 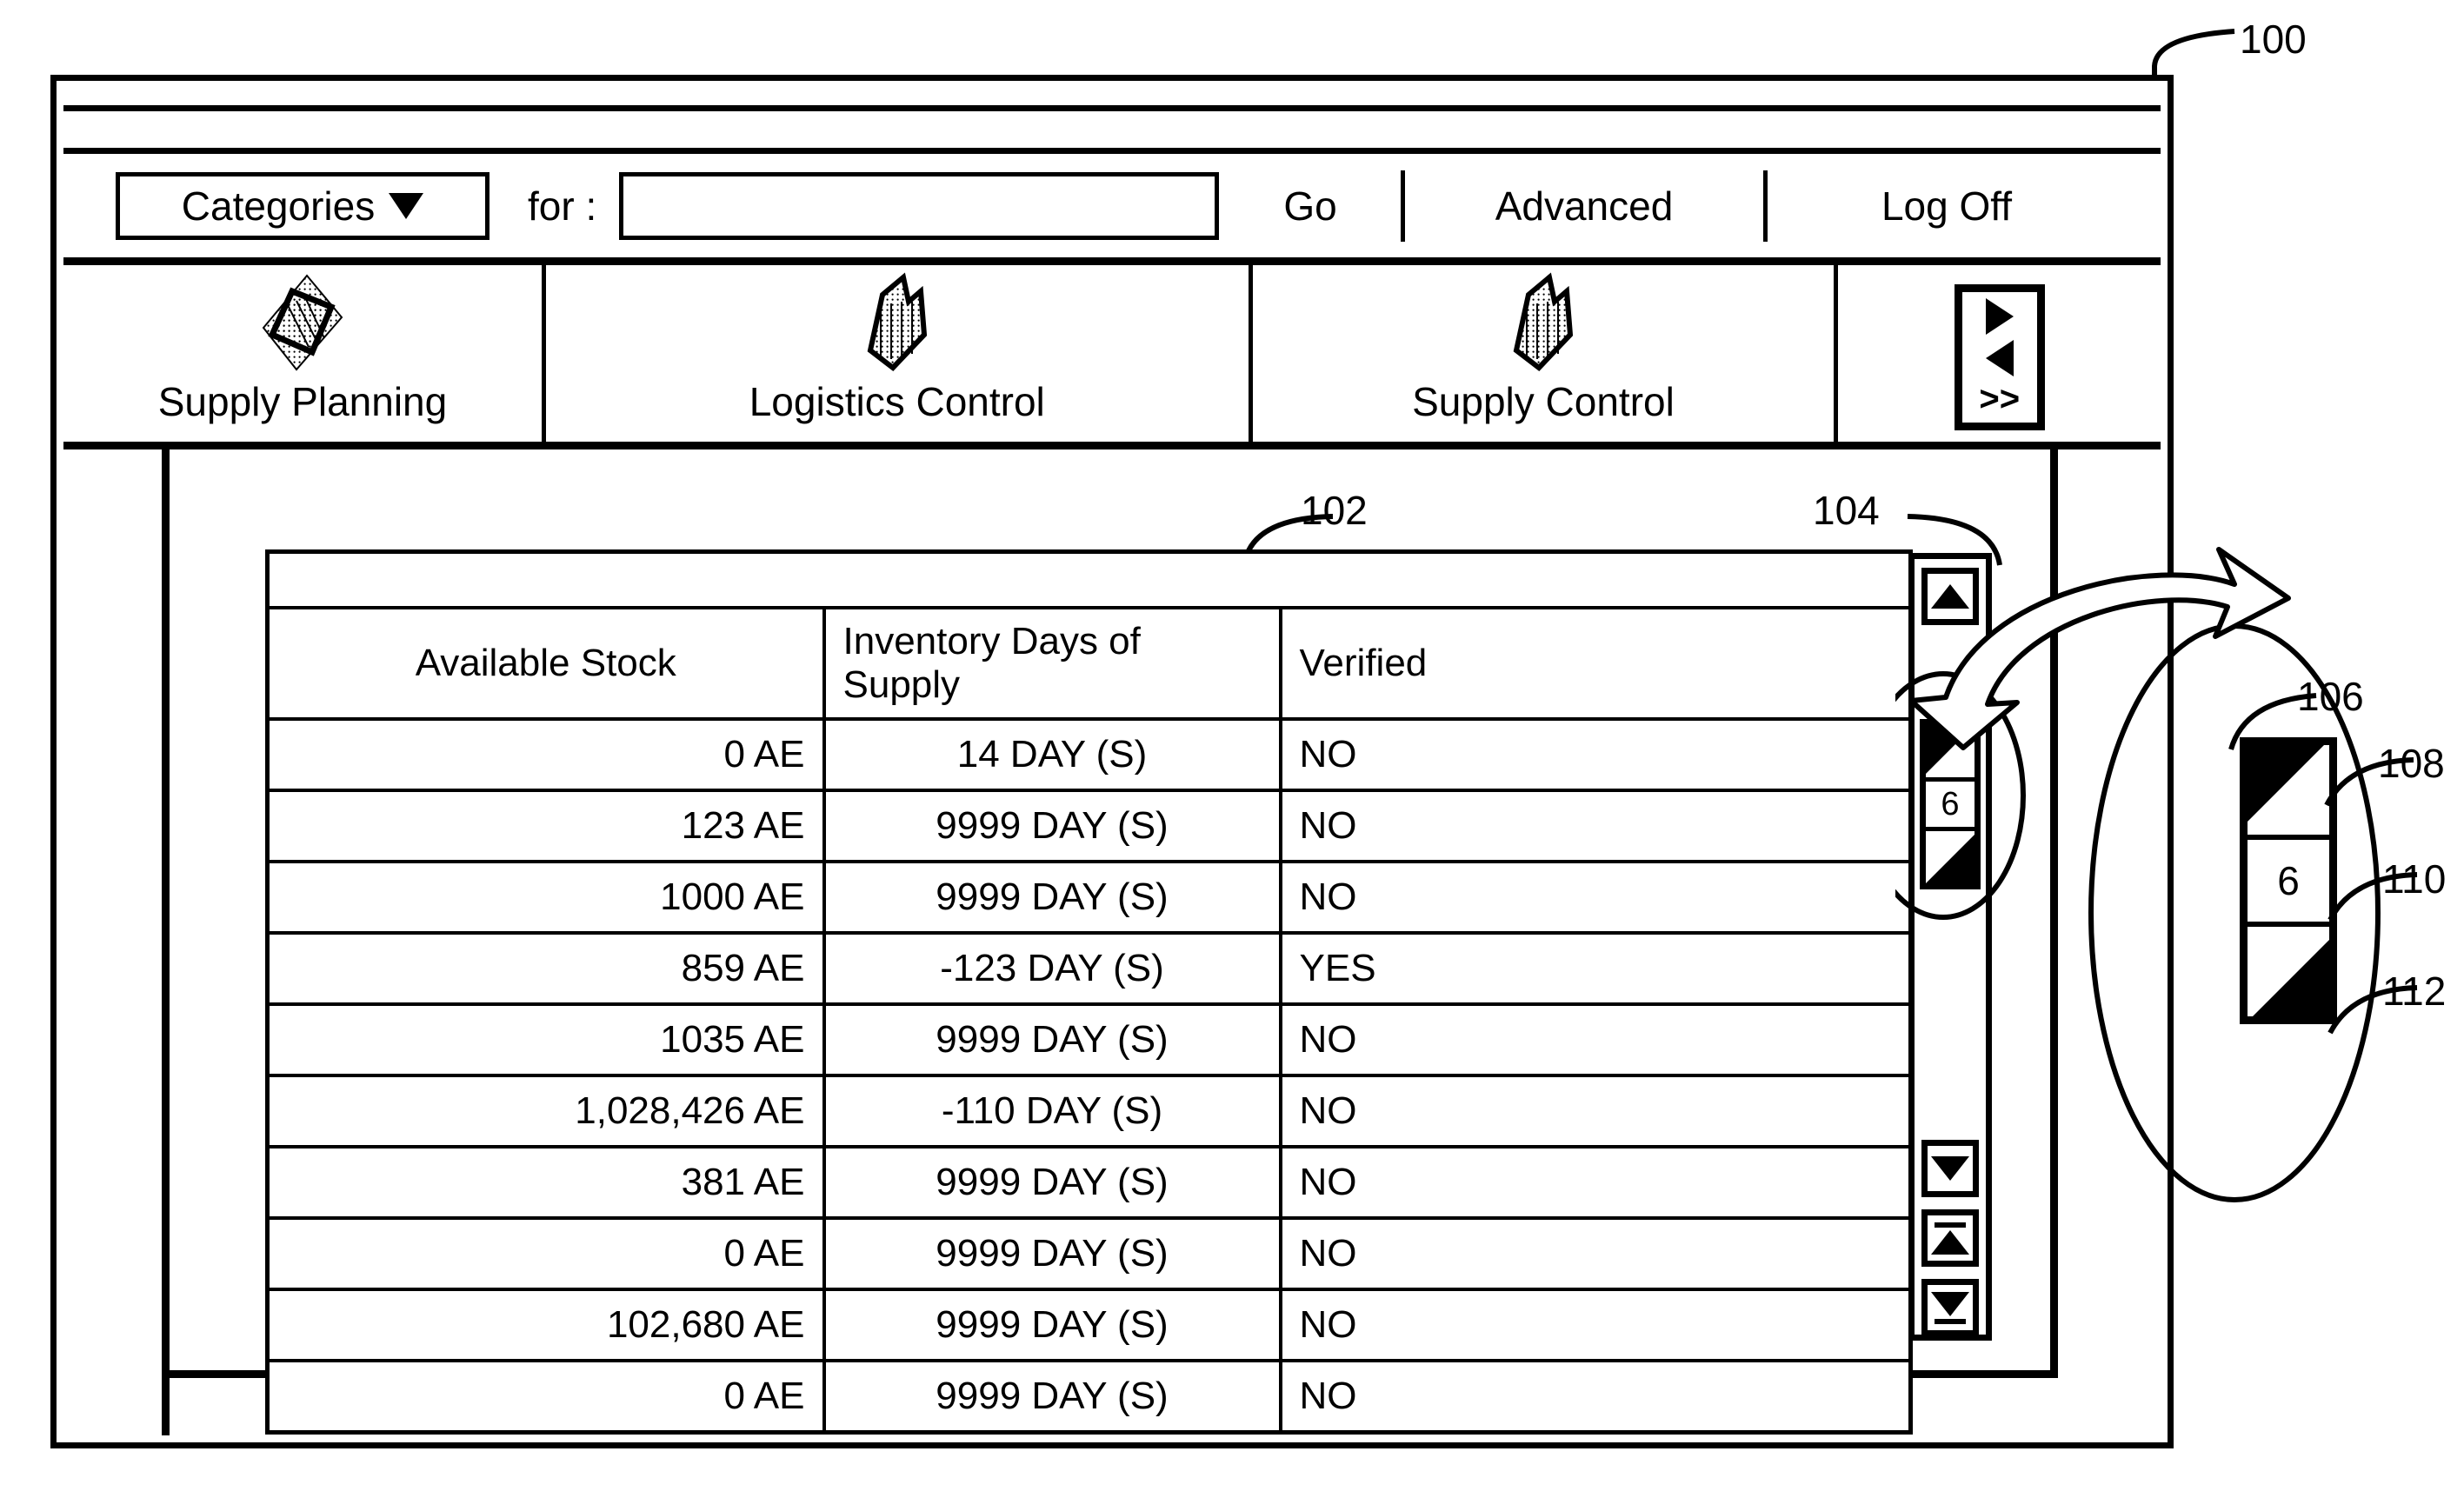 I want to click on cell-stock: 123 AE, so click(x=545, y=826).